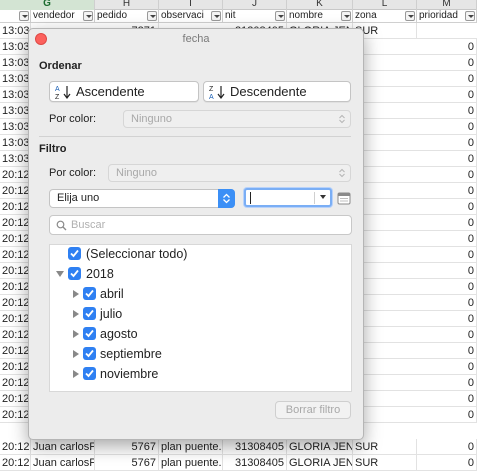  I want to click on column-header-i: I, so click(191, 5).